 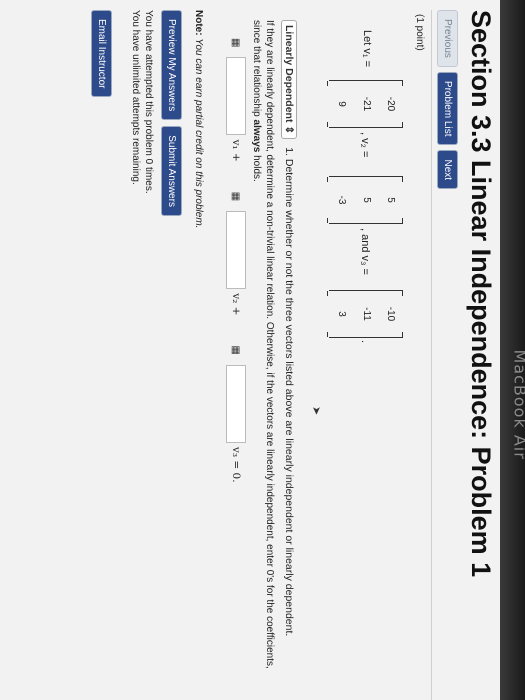 I want to click on points-label: (1 point), so click(x=419, y=32).